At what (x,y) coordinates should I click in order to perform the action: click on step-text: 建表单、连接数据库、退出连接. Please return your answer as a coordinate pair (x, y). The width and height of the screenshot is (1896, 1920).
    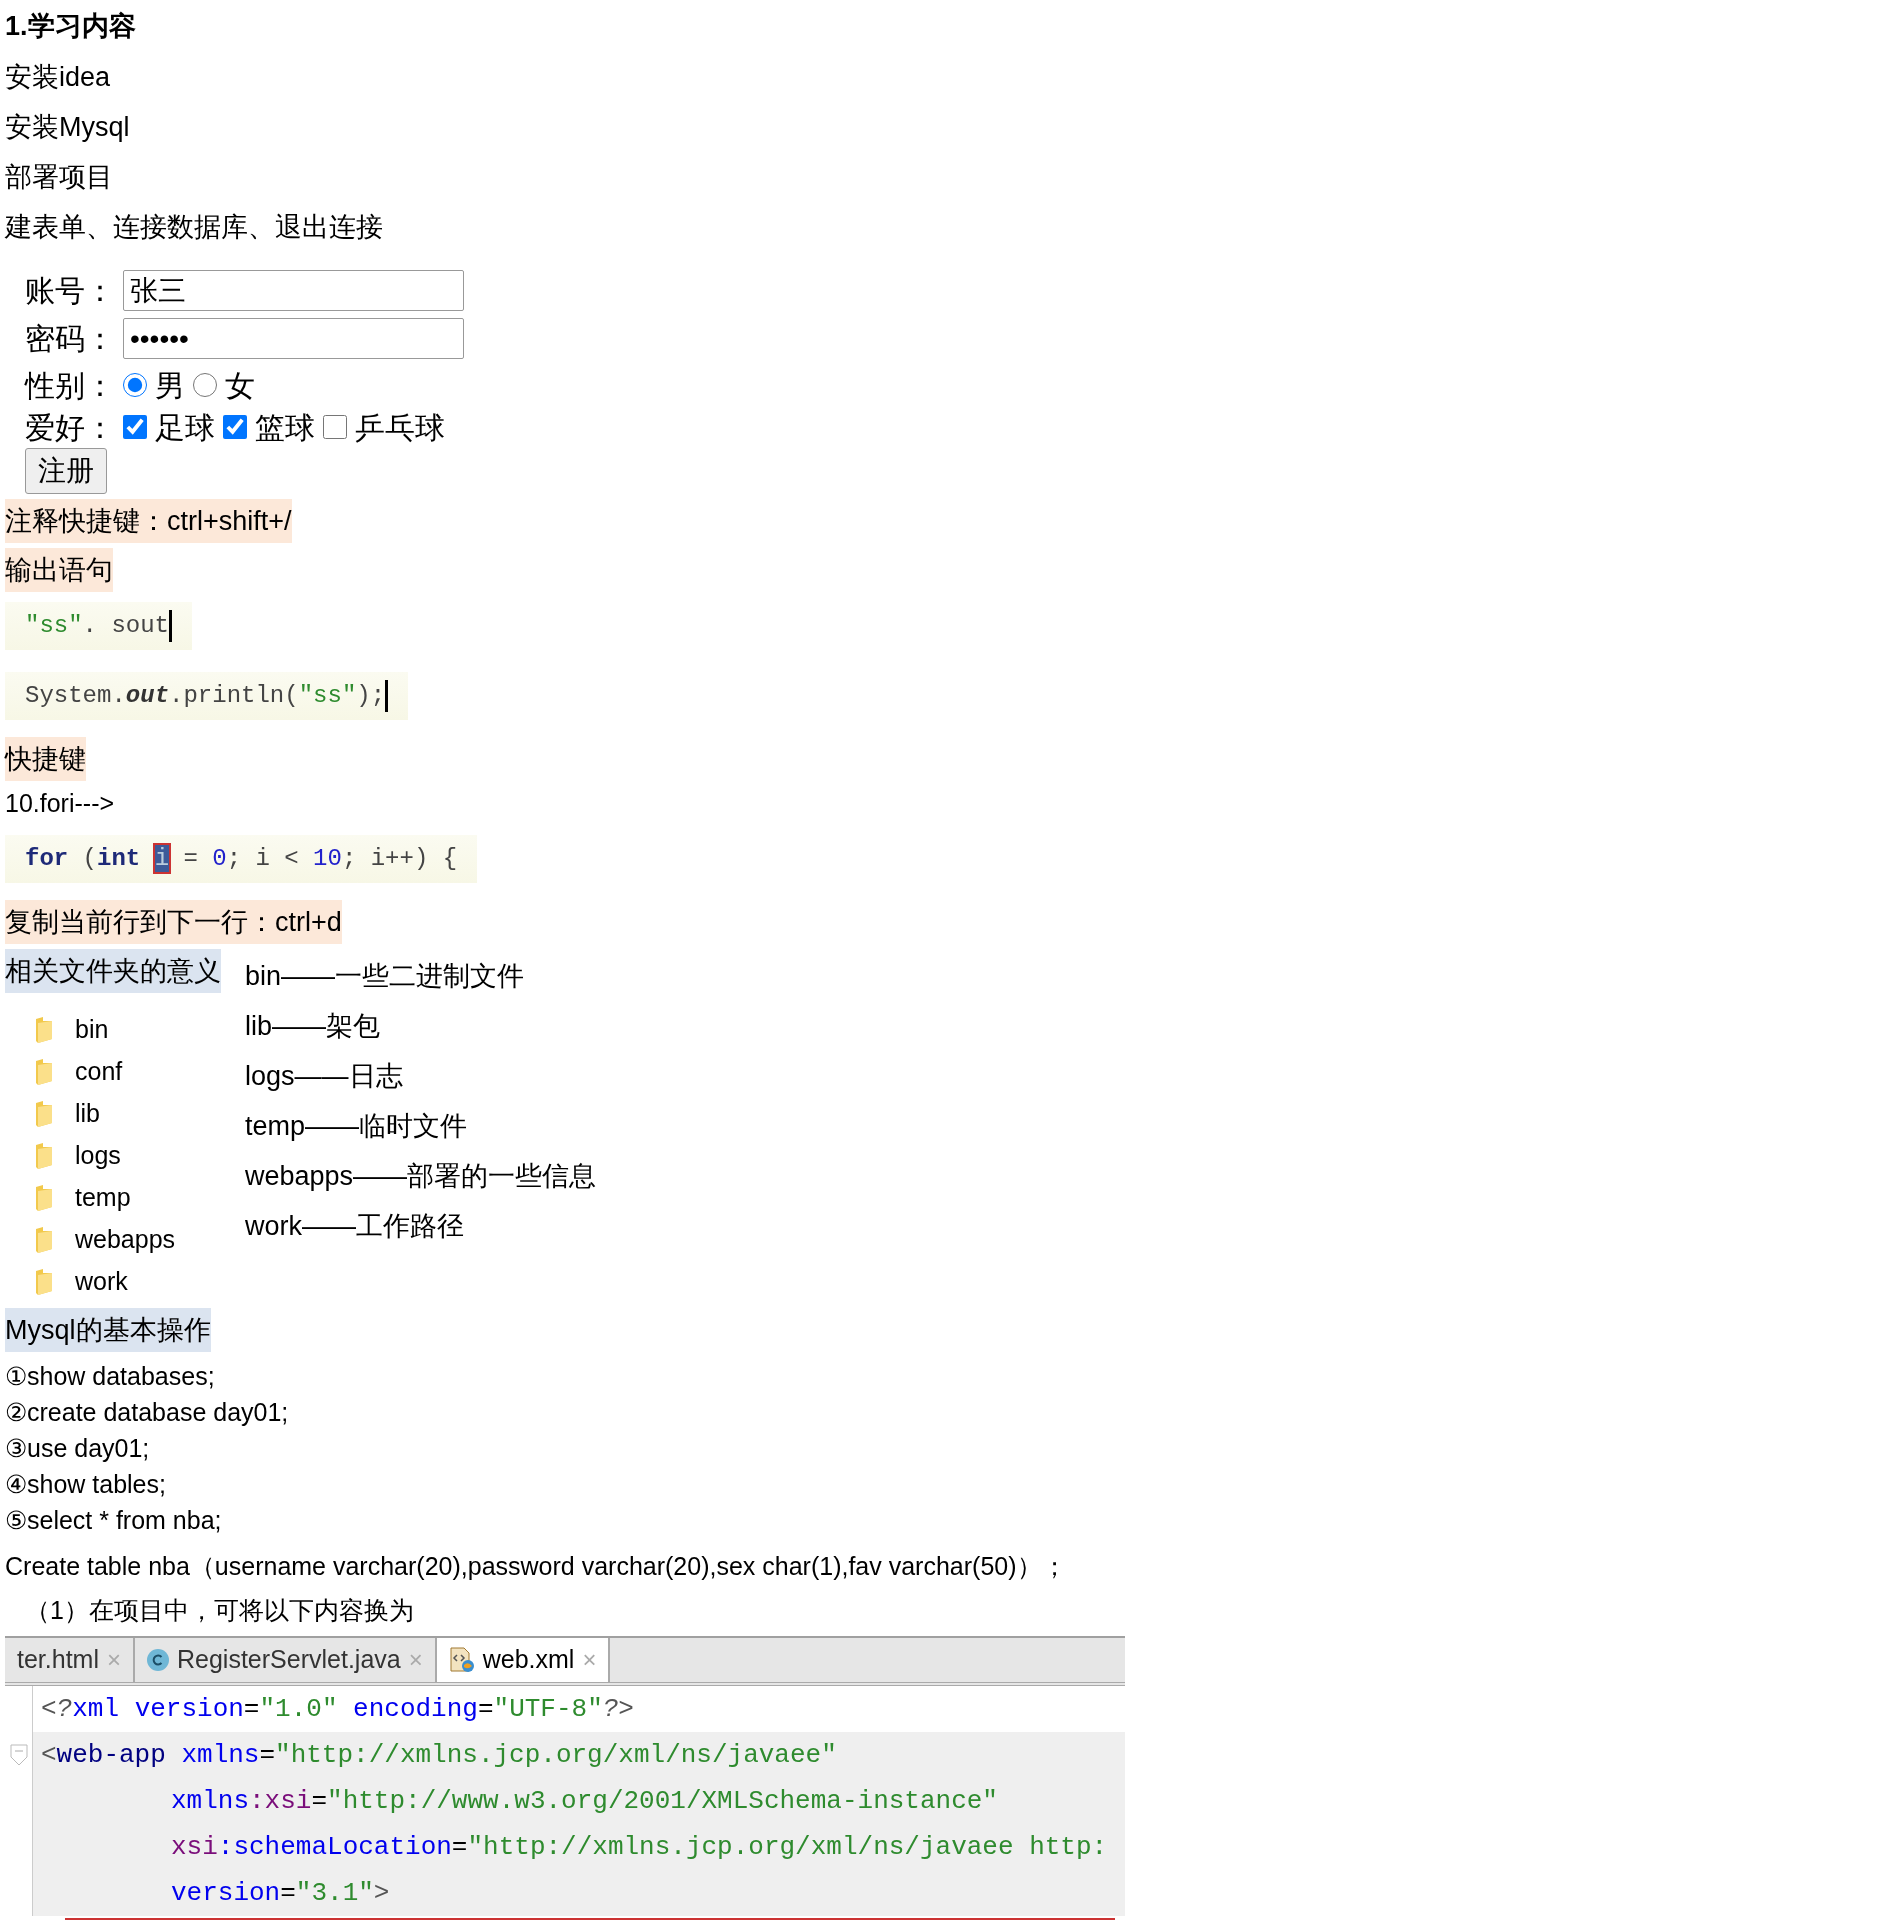
    Looking at the image, I should click on (194, 227).